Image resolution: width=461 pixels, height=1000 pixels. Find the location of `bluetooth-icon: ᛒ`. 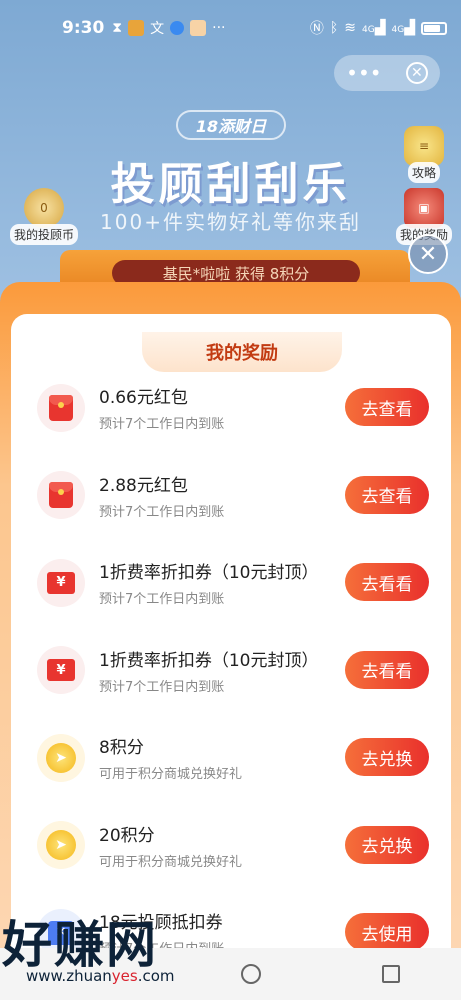

bluetooth-icon: ᛒ is located at coordinates (334, 28).